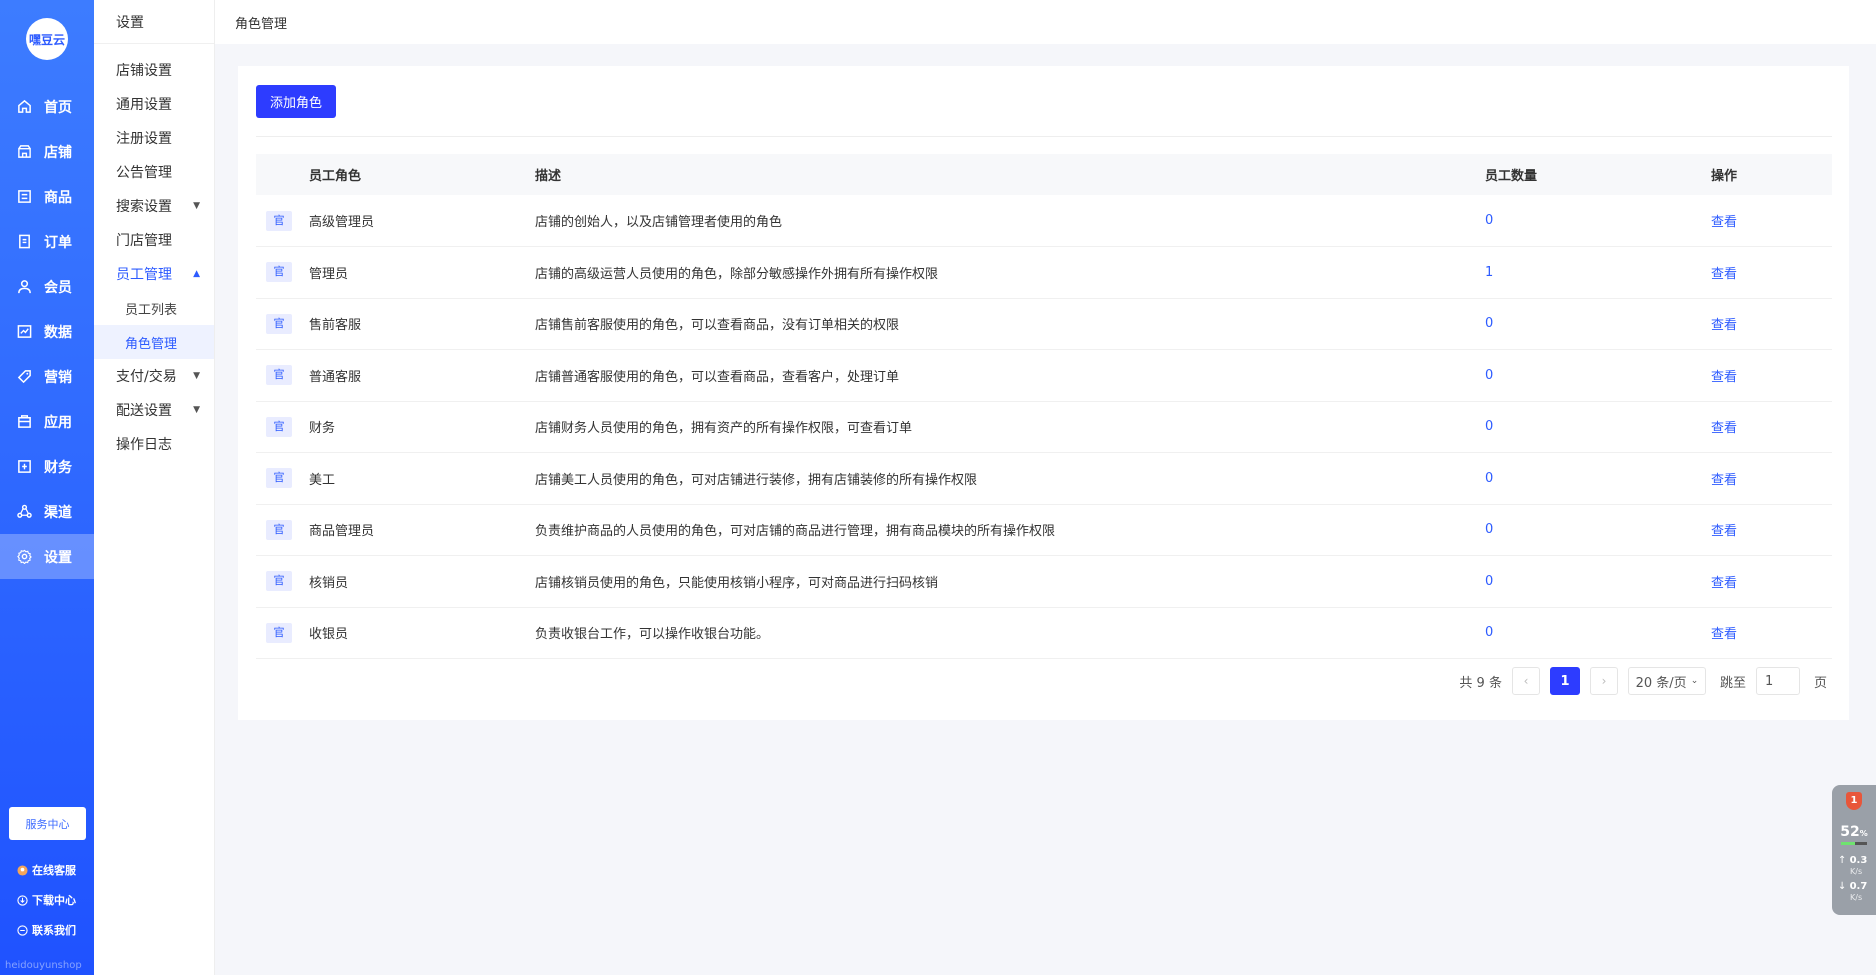 Image resolution: width=1876 pixels, height=975 pixels. What do you see at coordinates (146, 377) in the screenshot?
I see `sub-item-label: 支付/交易` at bounding box center [146, 377].